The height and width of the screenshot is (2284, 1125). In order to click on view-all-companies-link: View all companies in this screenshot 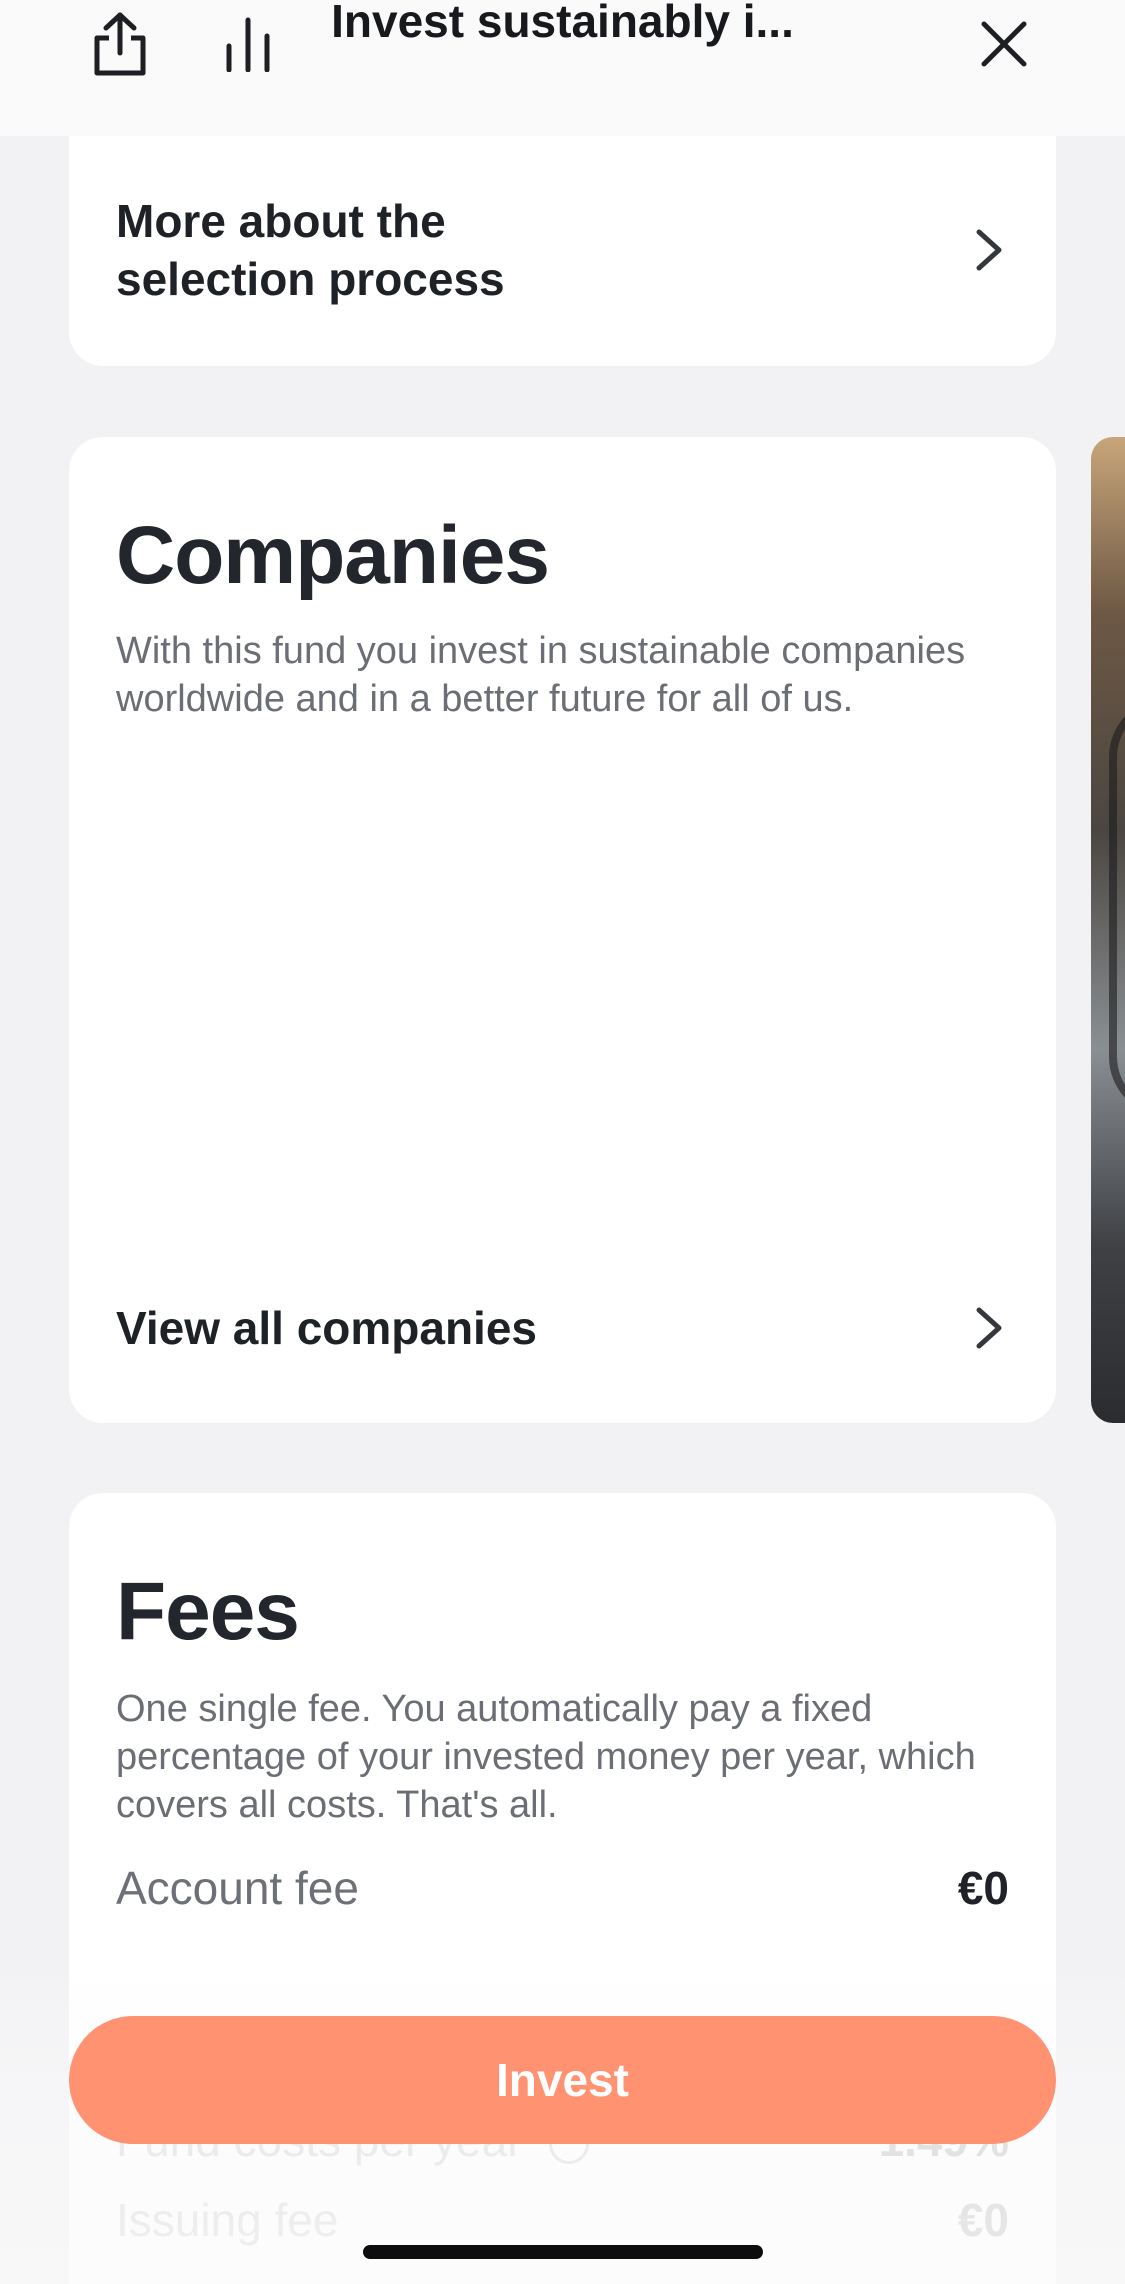, I will do `click(562, 1328)`.